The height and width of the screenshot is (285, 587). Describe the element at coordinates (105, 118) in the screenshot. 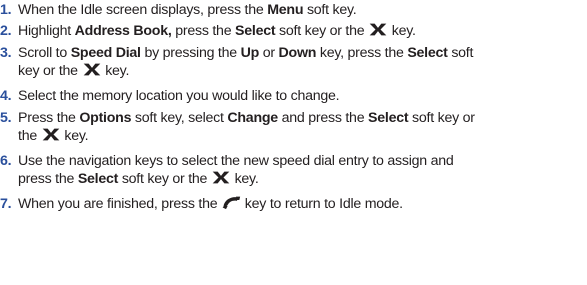

I see `bold-term: Options` at that location.